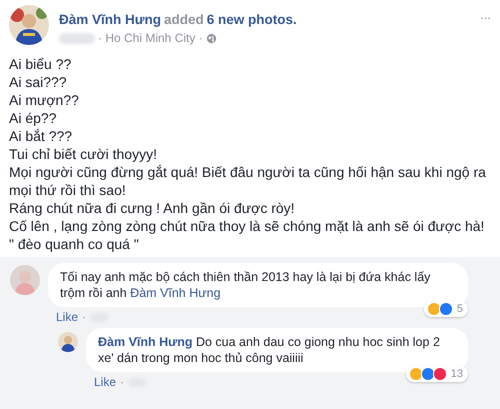 This screenshot has width=500, height=409. What do you see at coordinates (77, 38) in the screenshot?
I see `blurred-timestamp` at bounding box center [77, 38].